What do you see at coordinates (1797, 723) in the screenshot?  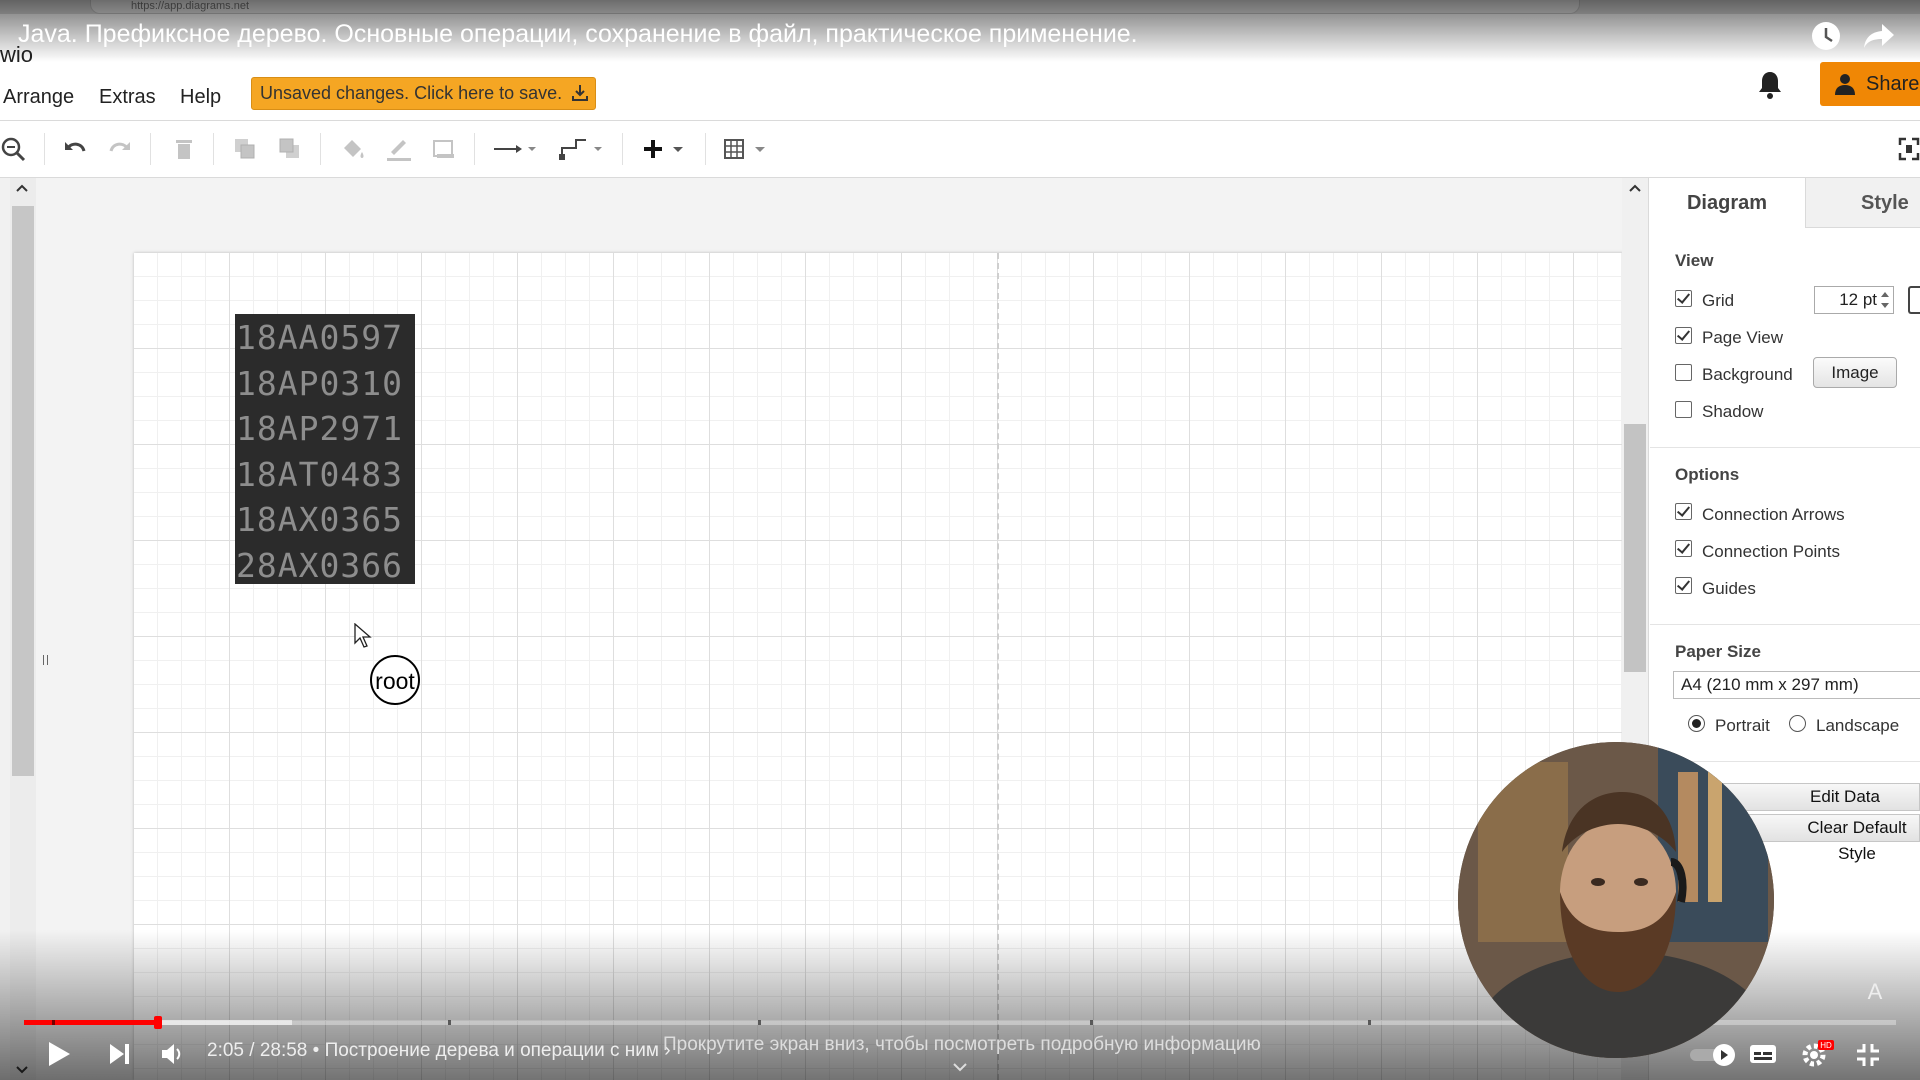 I see `landscape-radio` at bounding box center [1797, 723].